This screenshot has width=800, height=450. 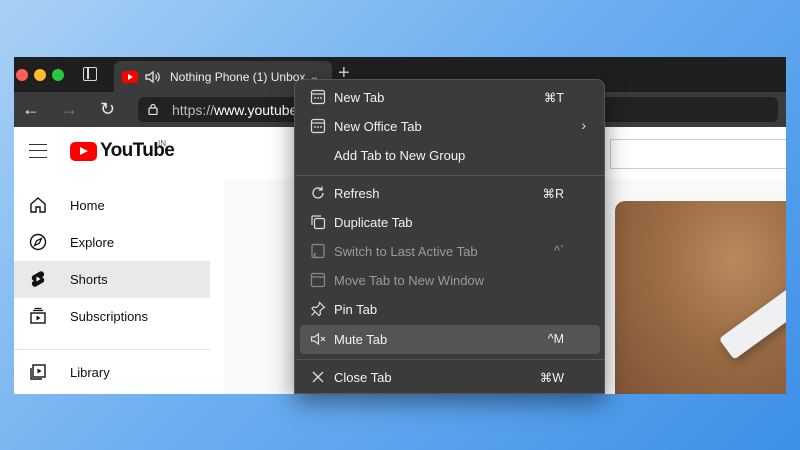 I want to click on subscriptions-icon, so click(x=38, y=315).